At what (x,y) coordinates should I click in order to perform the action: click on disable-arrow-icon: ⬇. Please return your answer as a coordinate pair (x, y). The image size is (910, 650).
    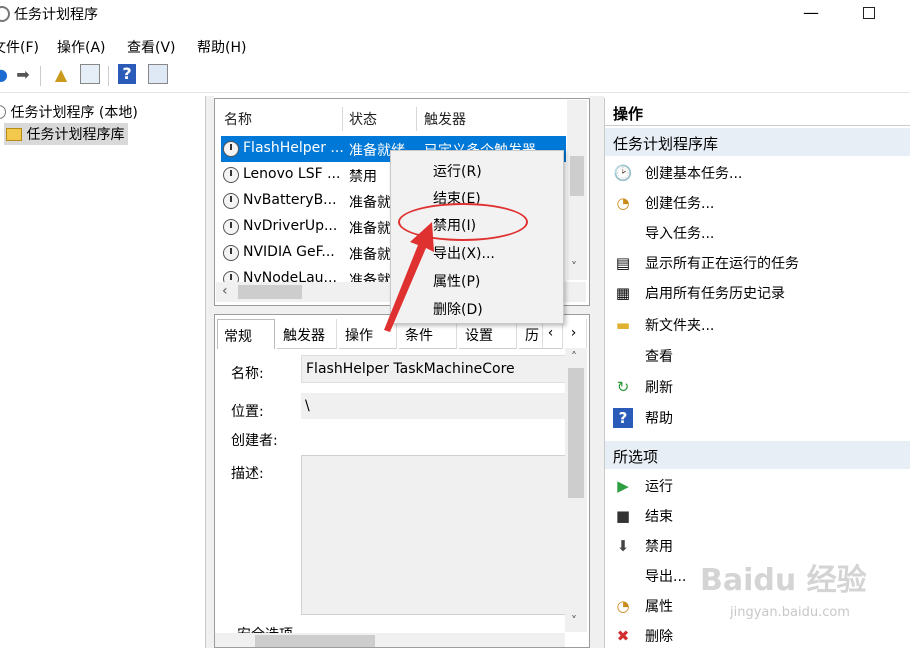
    Looking at the image, I should click on (623, 546).